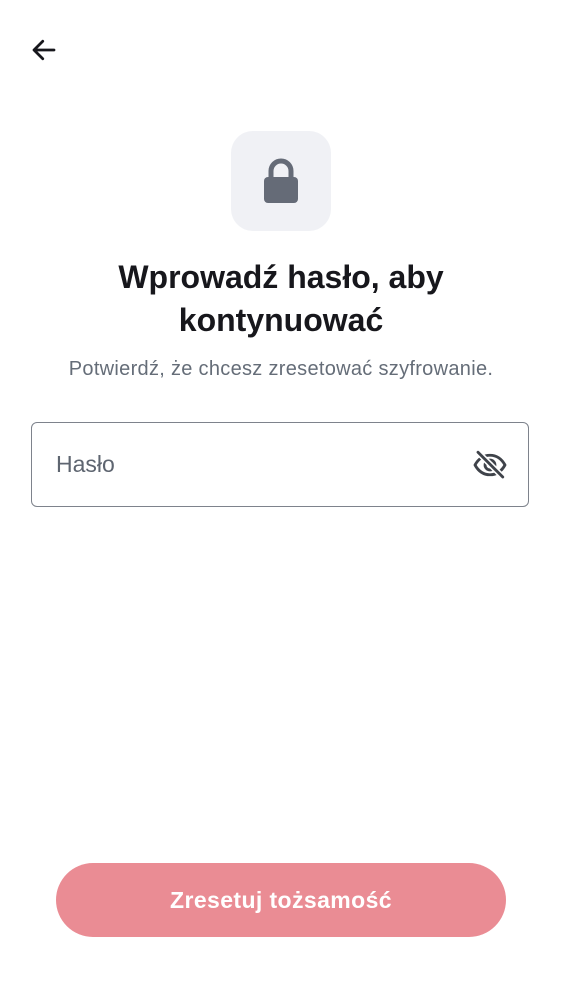 This screenshot has height=1000, width=562. I want to click on back-button, so click(44, 50).